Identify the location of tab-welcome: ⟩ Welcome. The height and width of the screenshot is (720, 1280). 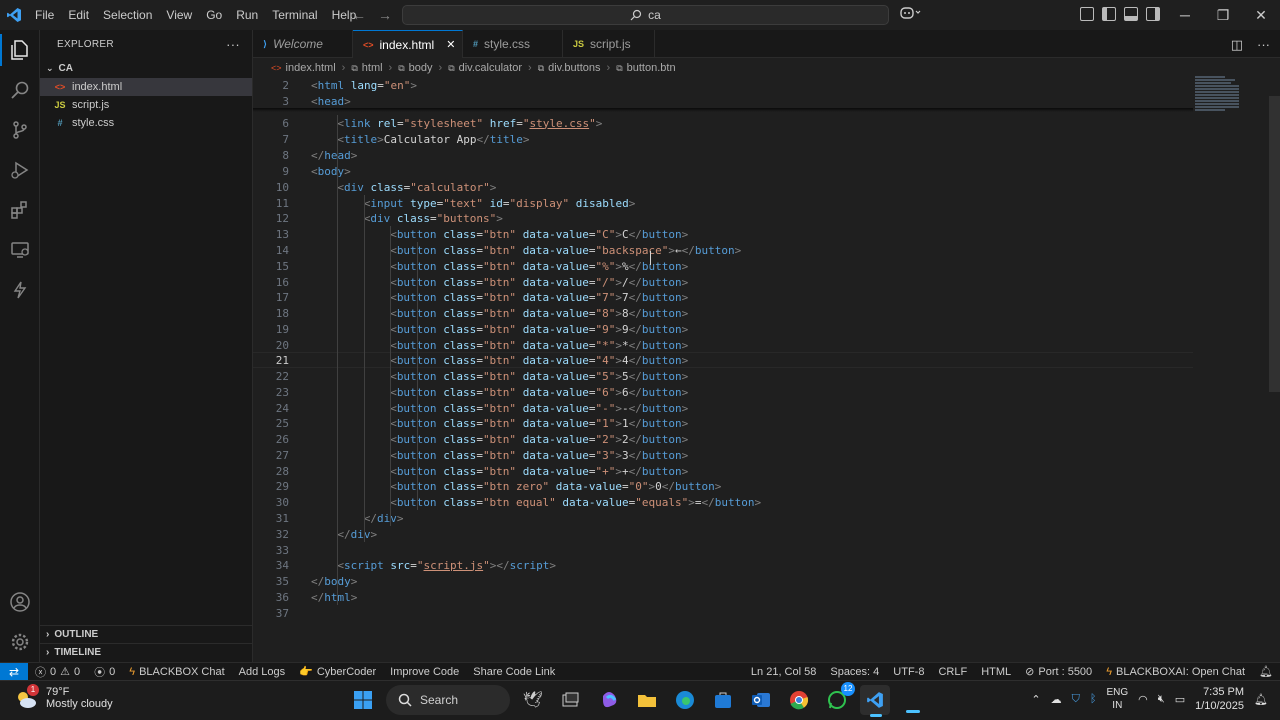
(303, 44).